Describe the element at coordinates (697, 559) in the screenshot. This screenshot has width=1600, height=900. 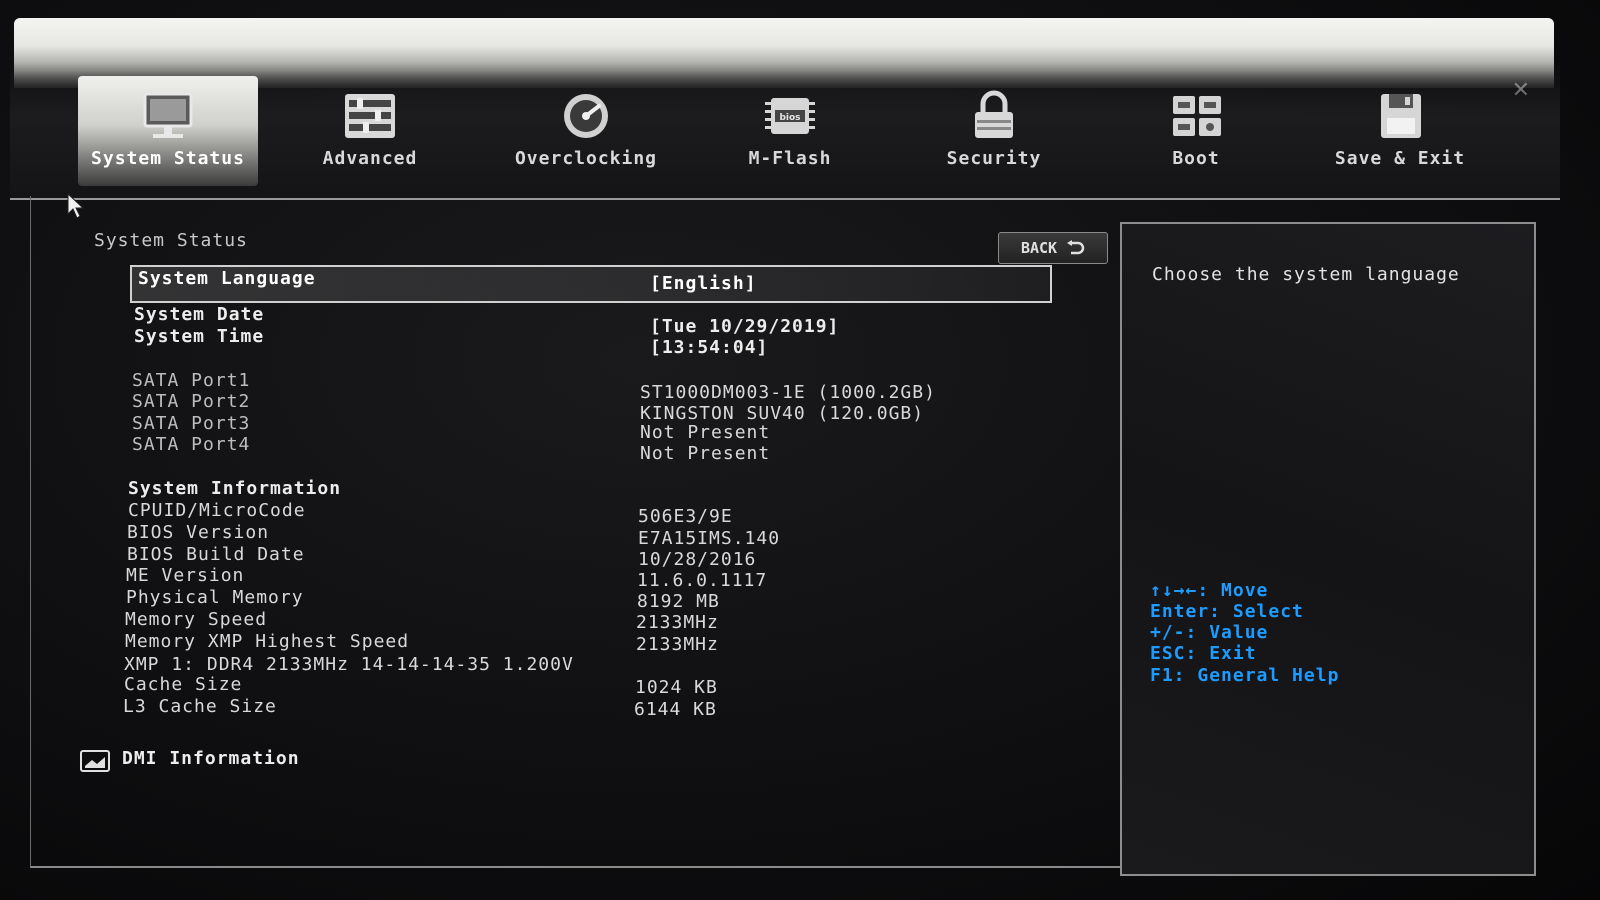
I see `info-value: 10/28/2016` at that location.